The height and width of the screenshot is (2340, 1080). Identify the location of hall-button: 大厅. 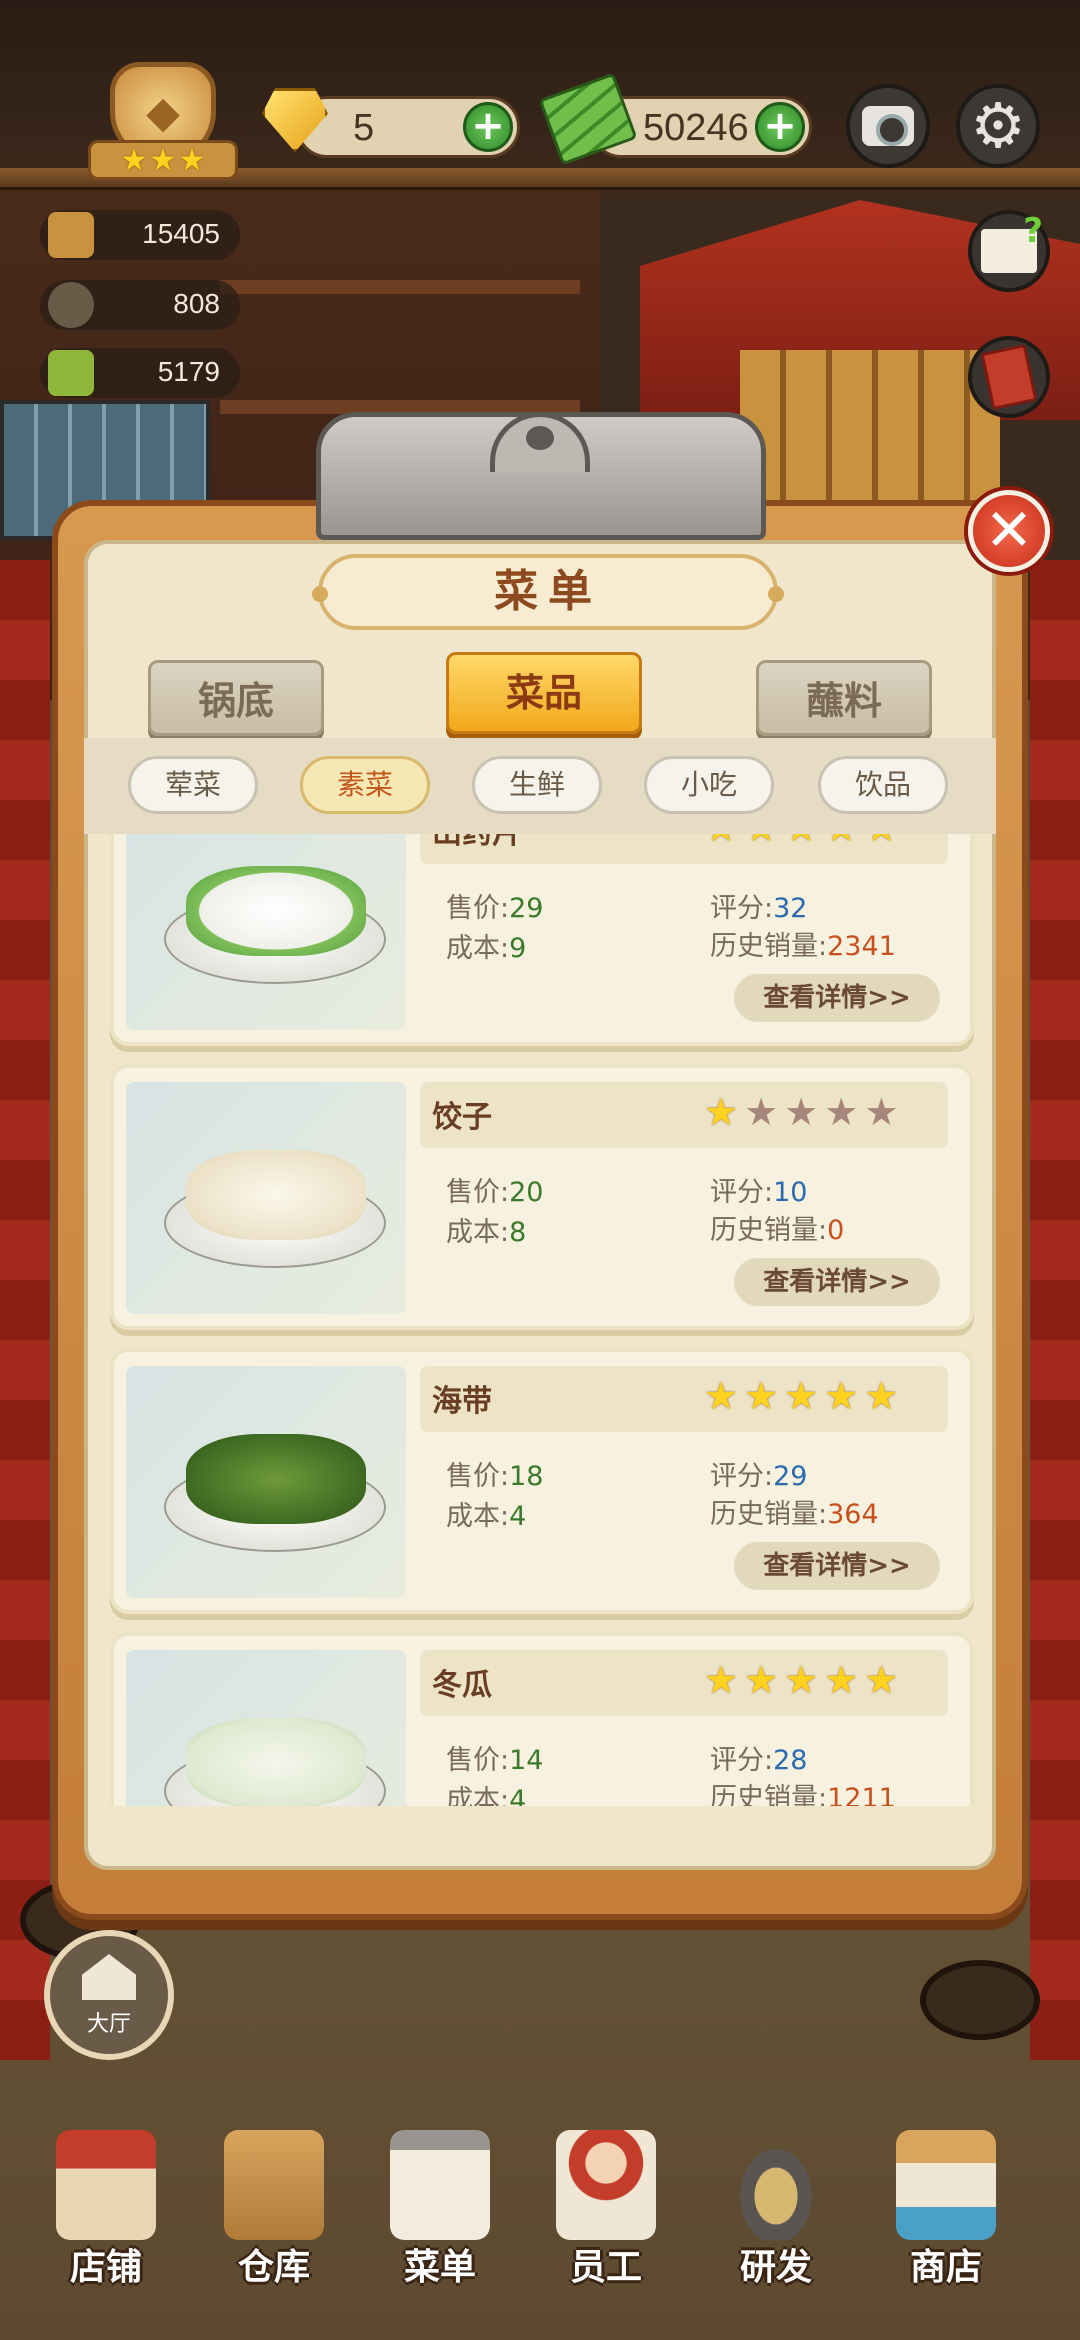
(109, 1995).